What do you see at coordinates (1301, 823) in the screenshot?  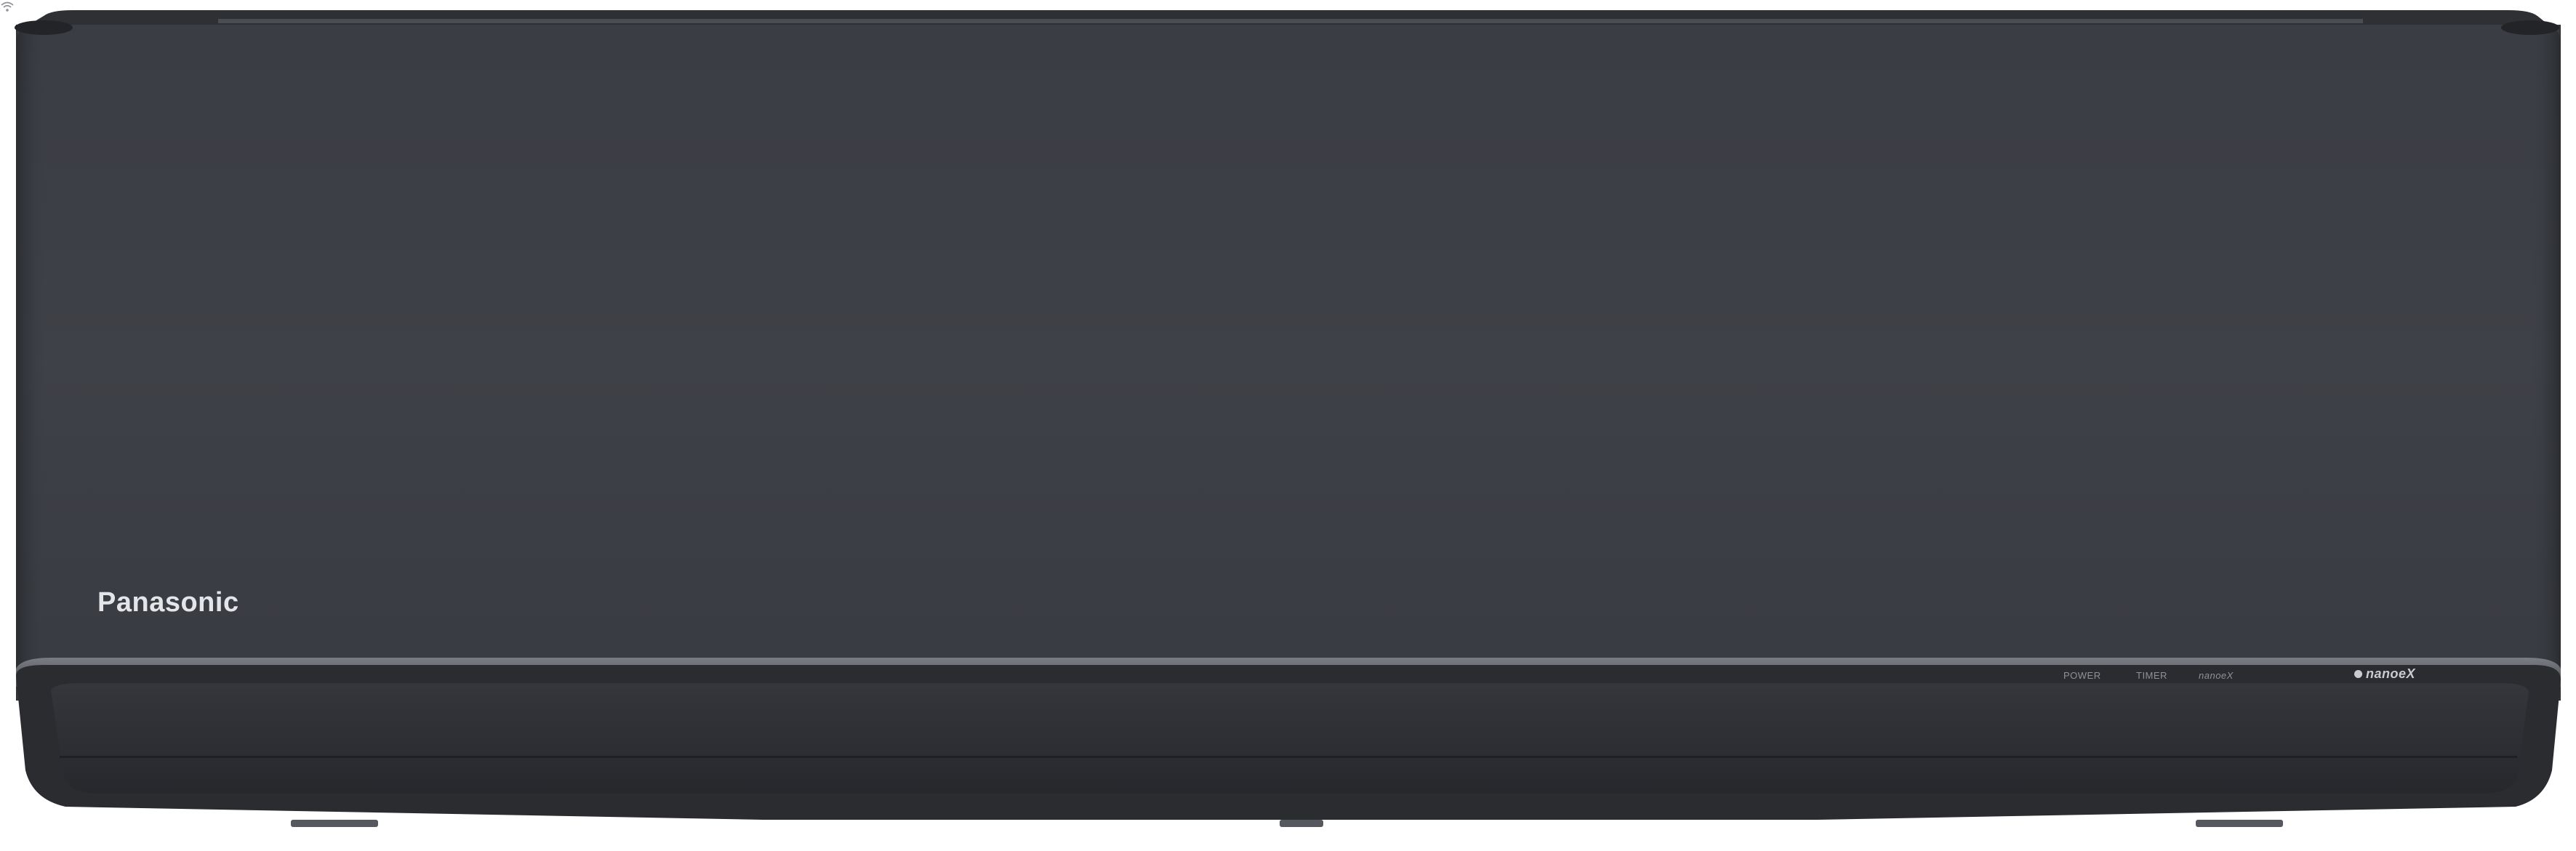 I see `bottom-tab-center` at bounding box center [1301, 823].